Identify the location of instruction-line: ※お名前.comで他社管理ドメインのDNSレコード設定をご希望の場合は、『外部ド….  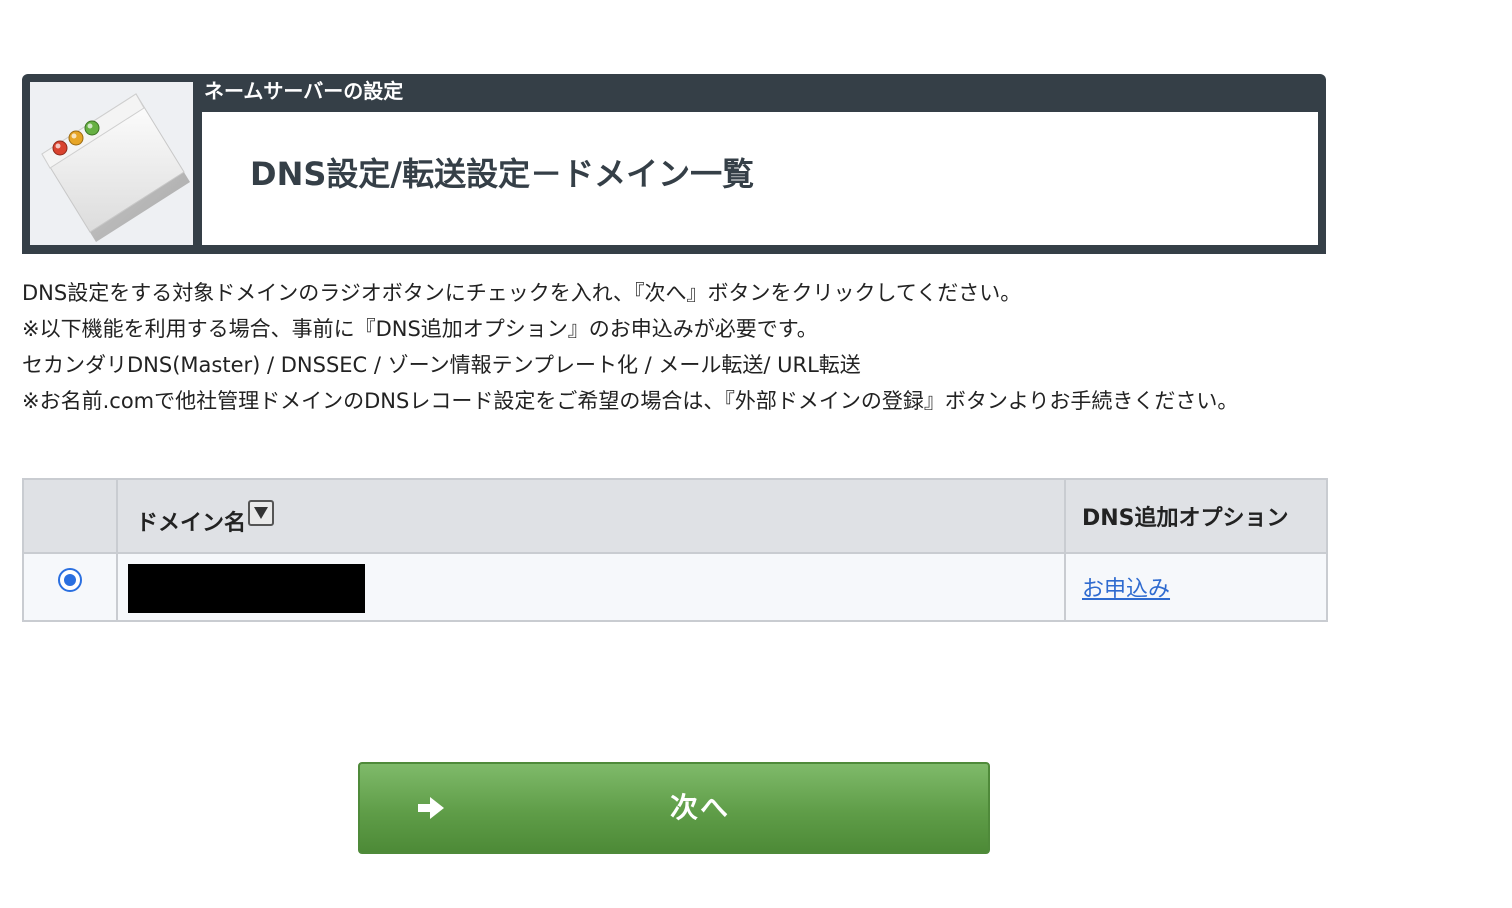
(630, 401).